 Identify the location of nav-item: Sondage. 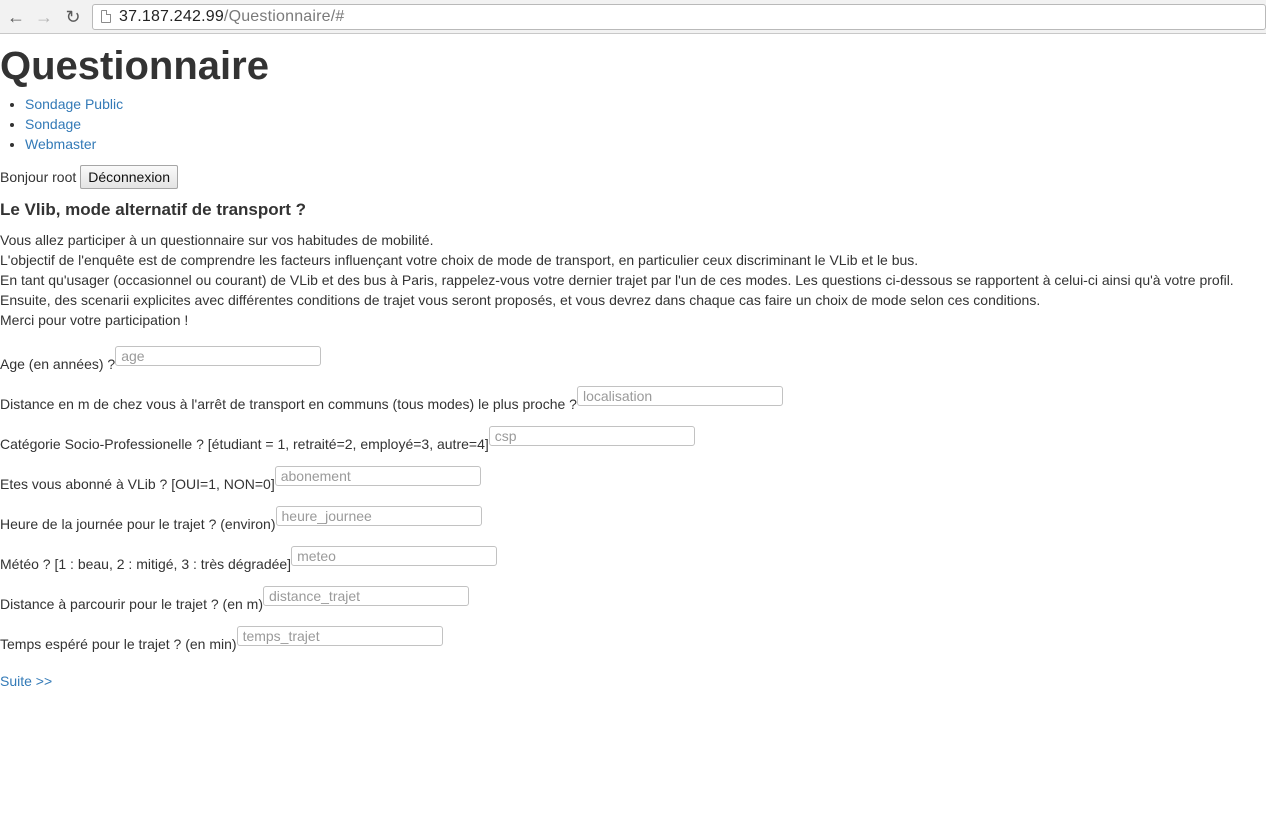
(74, 124).